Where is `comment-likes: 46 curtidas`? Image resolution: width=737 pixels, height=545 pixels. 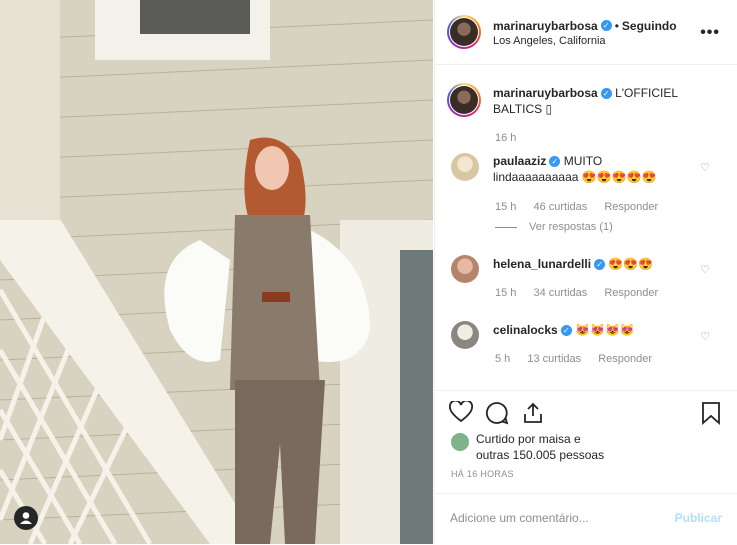 comment-likes: 46 curtidas is located at coordinates (560, 207).